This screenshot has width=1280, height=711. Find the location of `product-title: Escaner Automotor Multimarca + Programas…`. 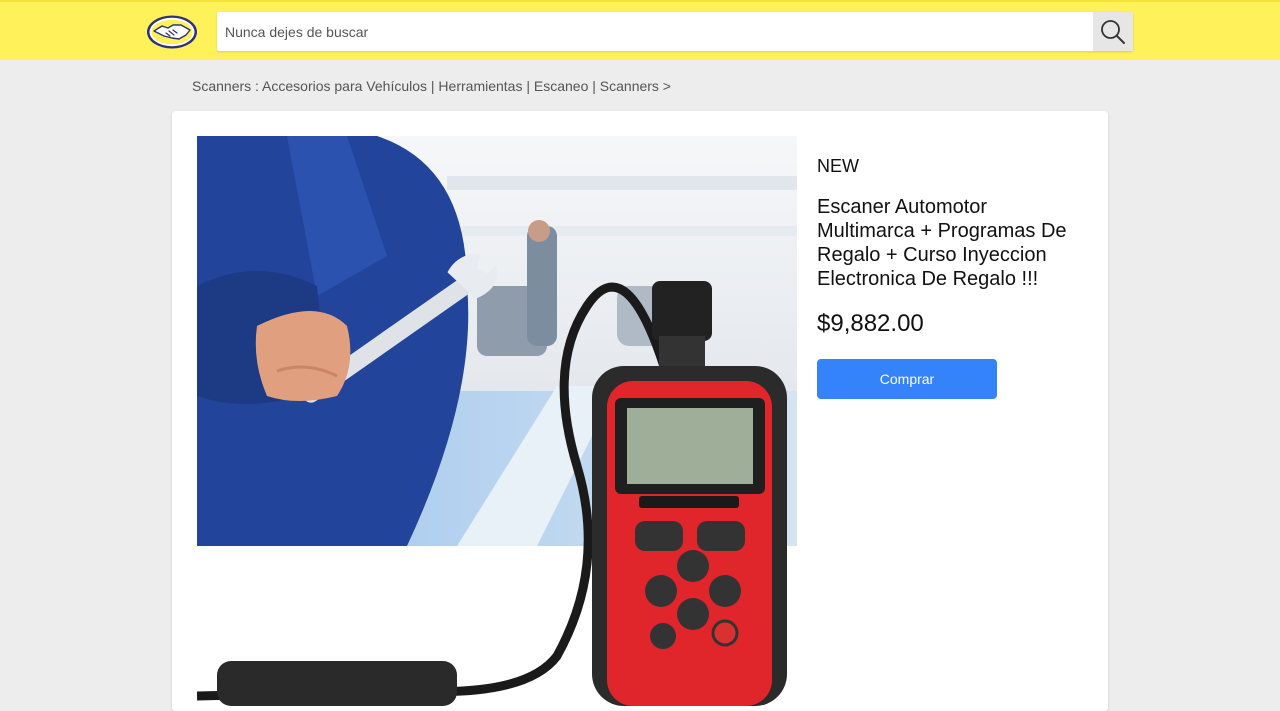

product-title: Escaner Automotor Multimarca + Programas… is located at coordinates (942, 243).